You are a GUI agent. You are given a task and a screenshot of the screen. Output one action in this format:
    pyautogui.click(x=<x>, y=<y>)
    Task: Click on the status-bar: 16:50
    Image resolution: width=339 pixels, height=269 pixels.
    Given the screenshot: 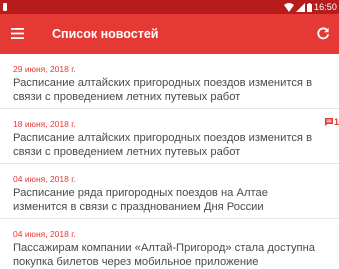 What is the action you would take?
    pyautogui.click(x=169, y=7)
    